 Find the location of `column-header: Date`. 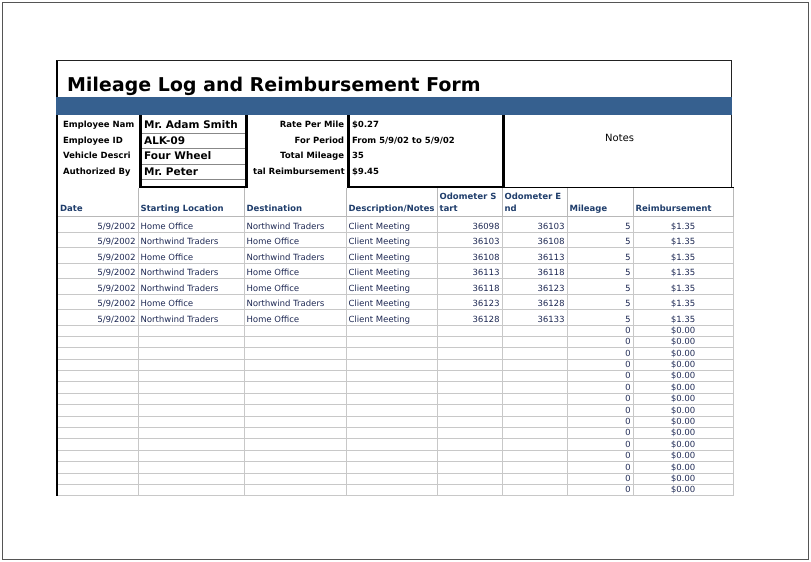

column-header: Date is located at coordinates (97, 202).